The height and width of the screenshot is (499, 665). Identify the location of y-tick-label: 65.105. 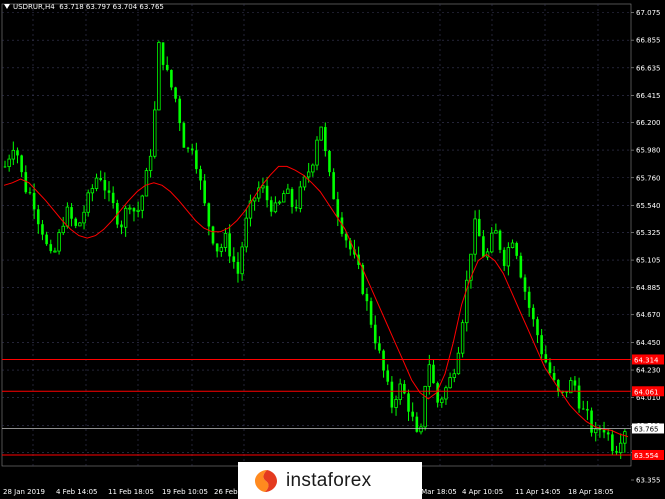
(648, 261).